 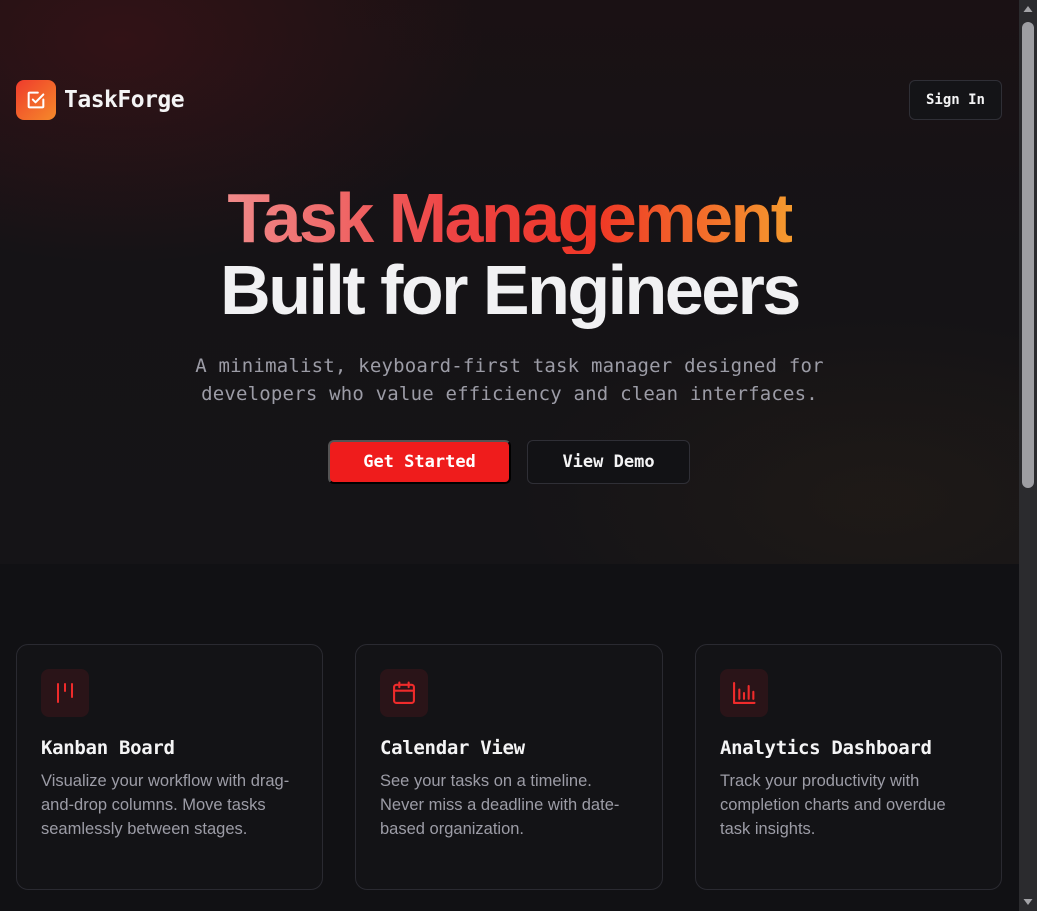 I want to click on sign-in-button: Sign In, so click(x=955, y=100).